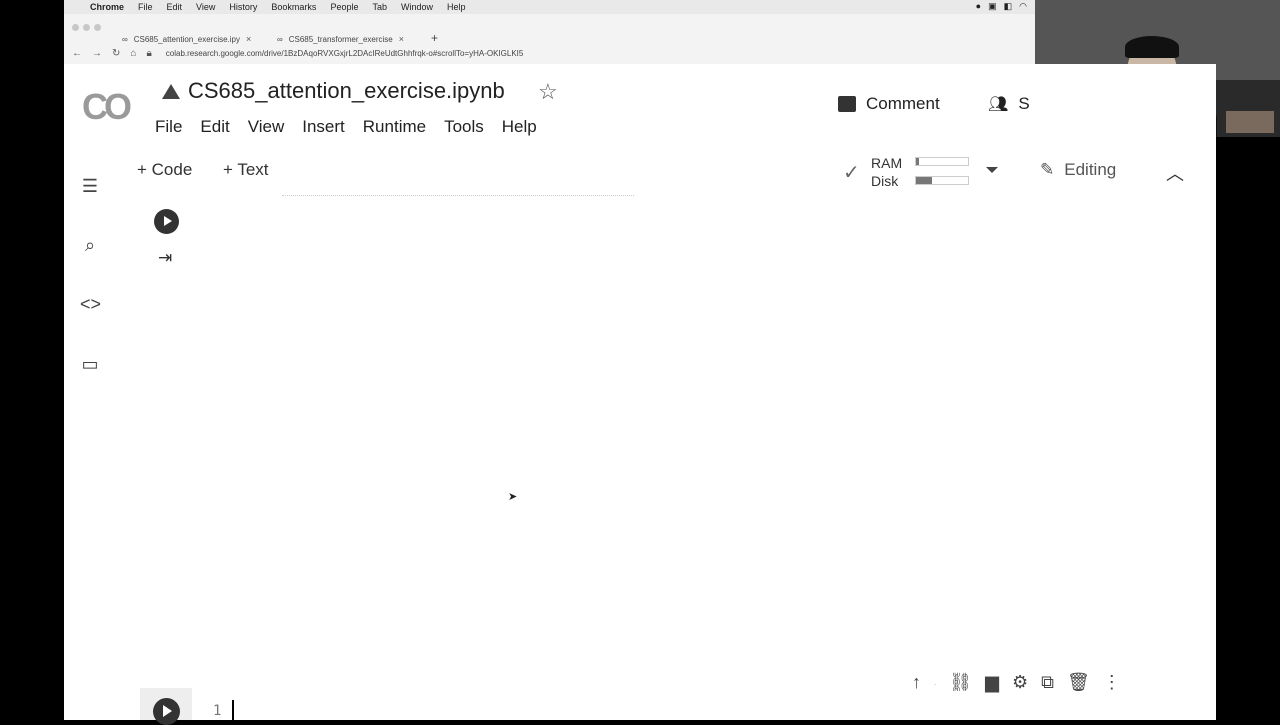  What do you see at coordinates (1020, 682) in the screenshot?
I see `settings-gear-icon: ⚙` at bounding box center [1020, 682].